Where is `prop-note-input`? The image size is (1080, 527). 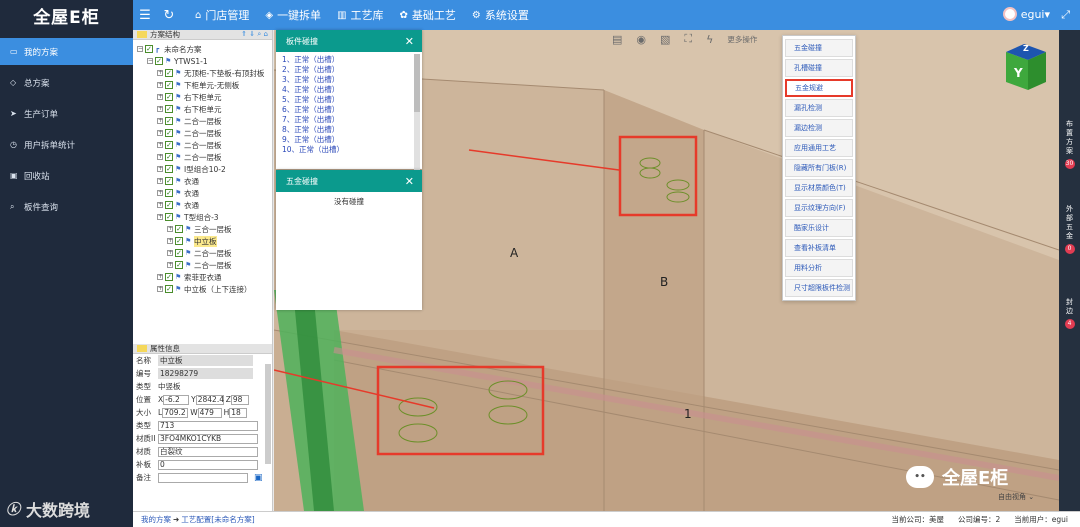 prop-note-input is located at coordinates (203, 477).